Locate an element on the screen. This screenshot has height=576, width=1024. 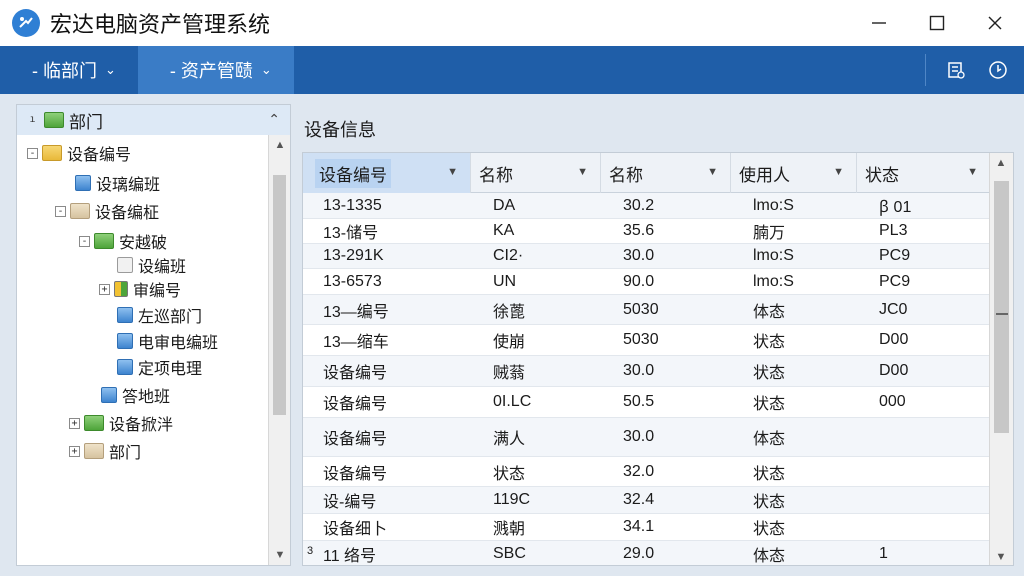
table-cell: 5030 is located at coordinates (641, 309).